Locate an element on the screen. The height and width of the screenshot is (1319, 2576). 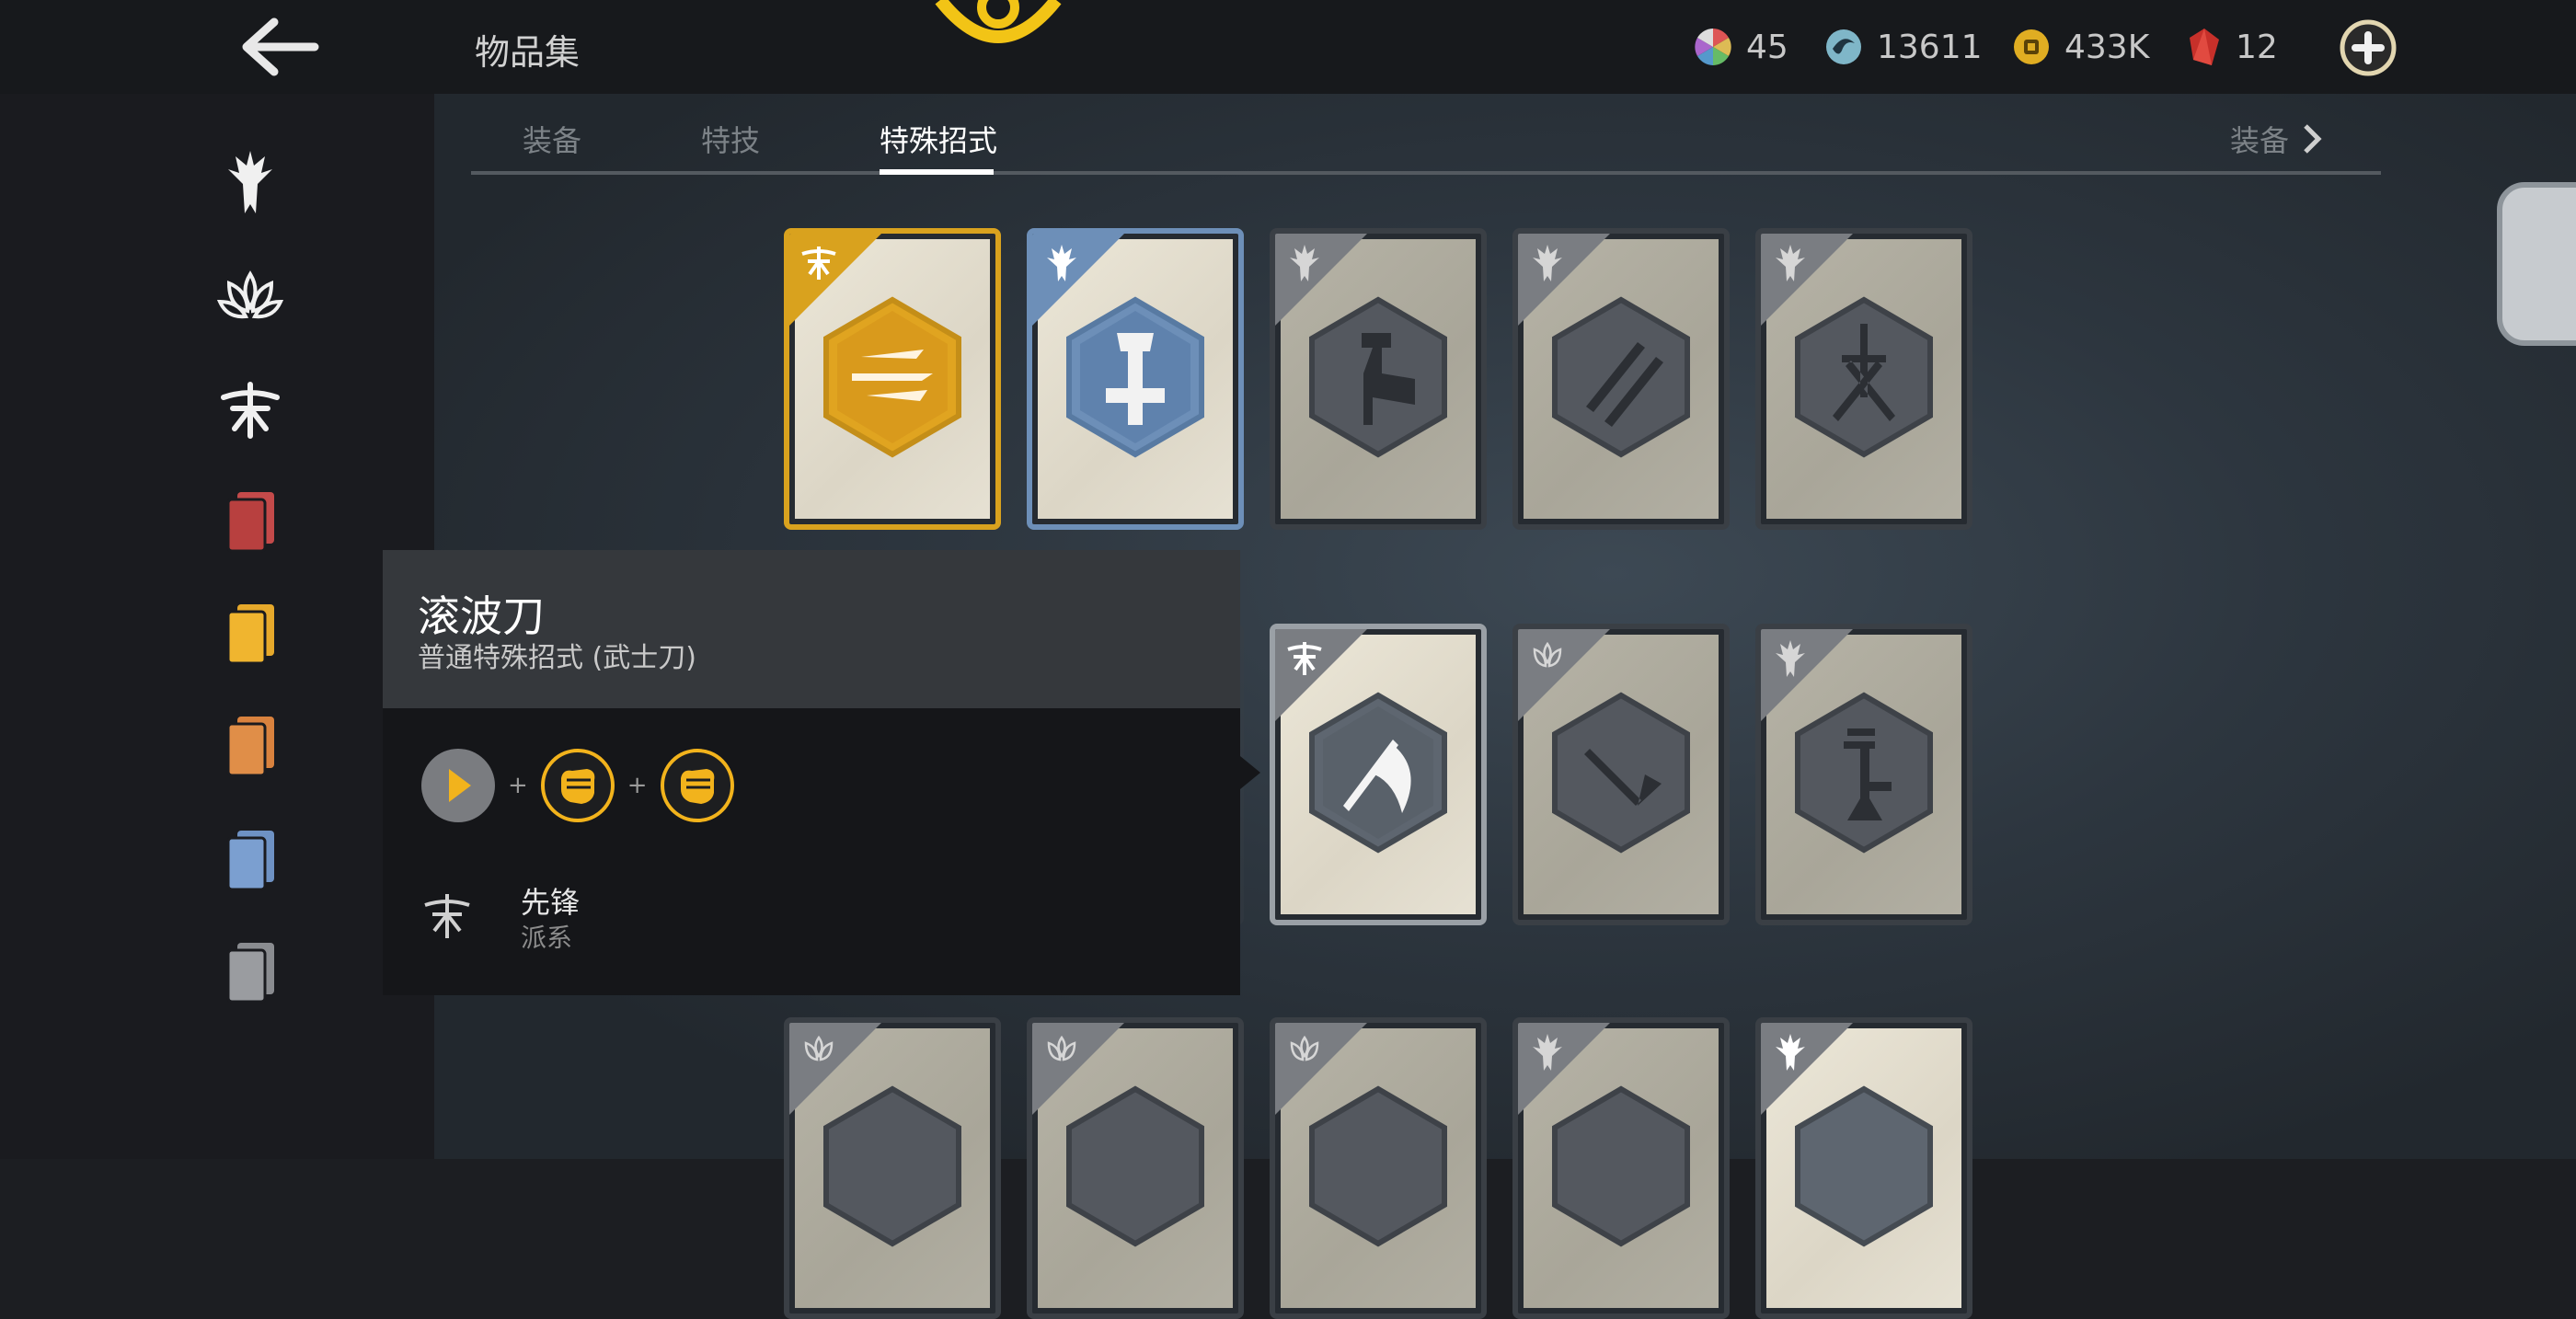
tab-special-moves: 特殊招式 is located at coordinates (938, 139).